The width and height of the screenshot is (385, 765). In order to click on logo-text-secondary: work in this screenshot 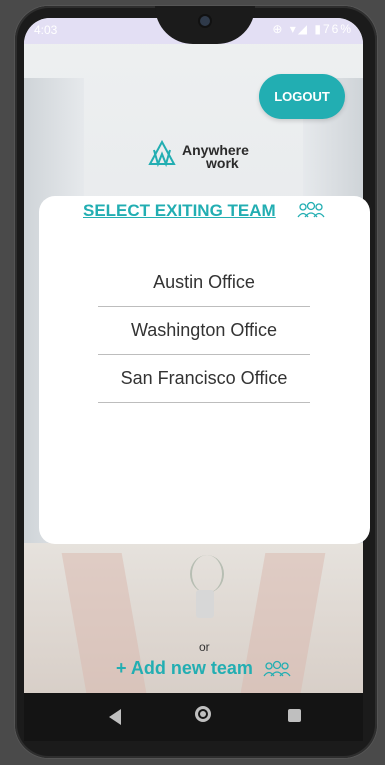, I will do `click(222, 163)`.